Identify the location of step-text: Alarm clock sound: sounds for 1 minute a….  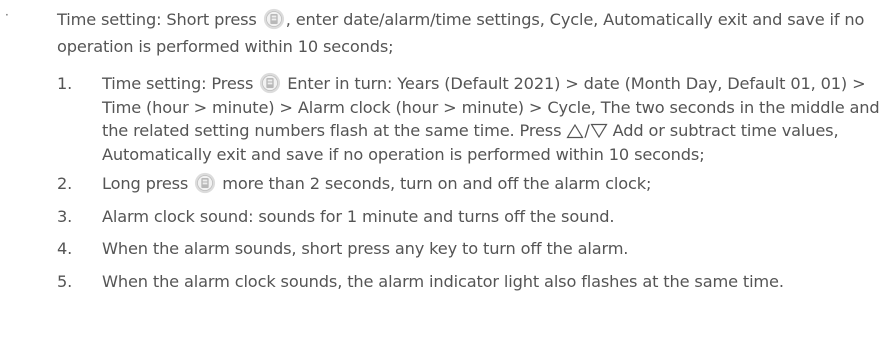
(358, 216).